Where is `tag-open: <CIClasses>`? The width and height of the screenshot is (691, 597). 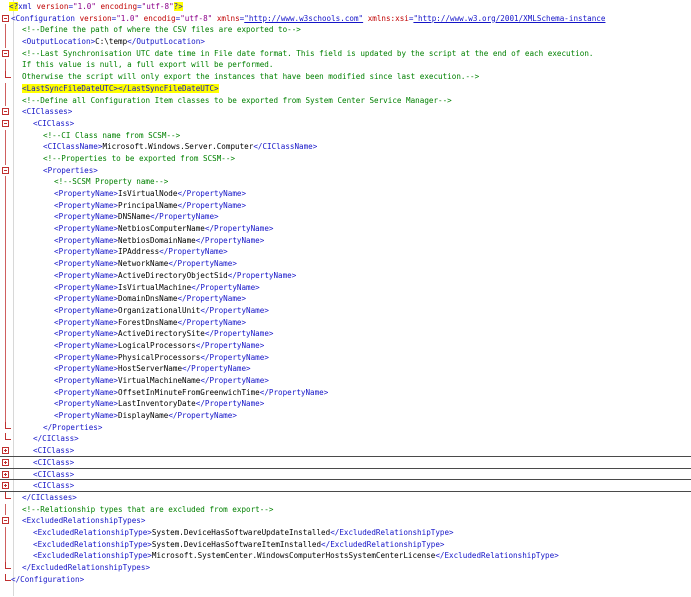 tag-open: <CIClasses> is located at coordinates (47, 112).